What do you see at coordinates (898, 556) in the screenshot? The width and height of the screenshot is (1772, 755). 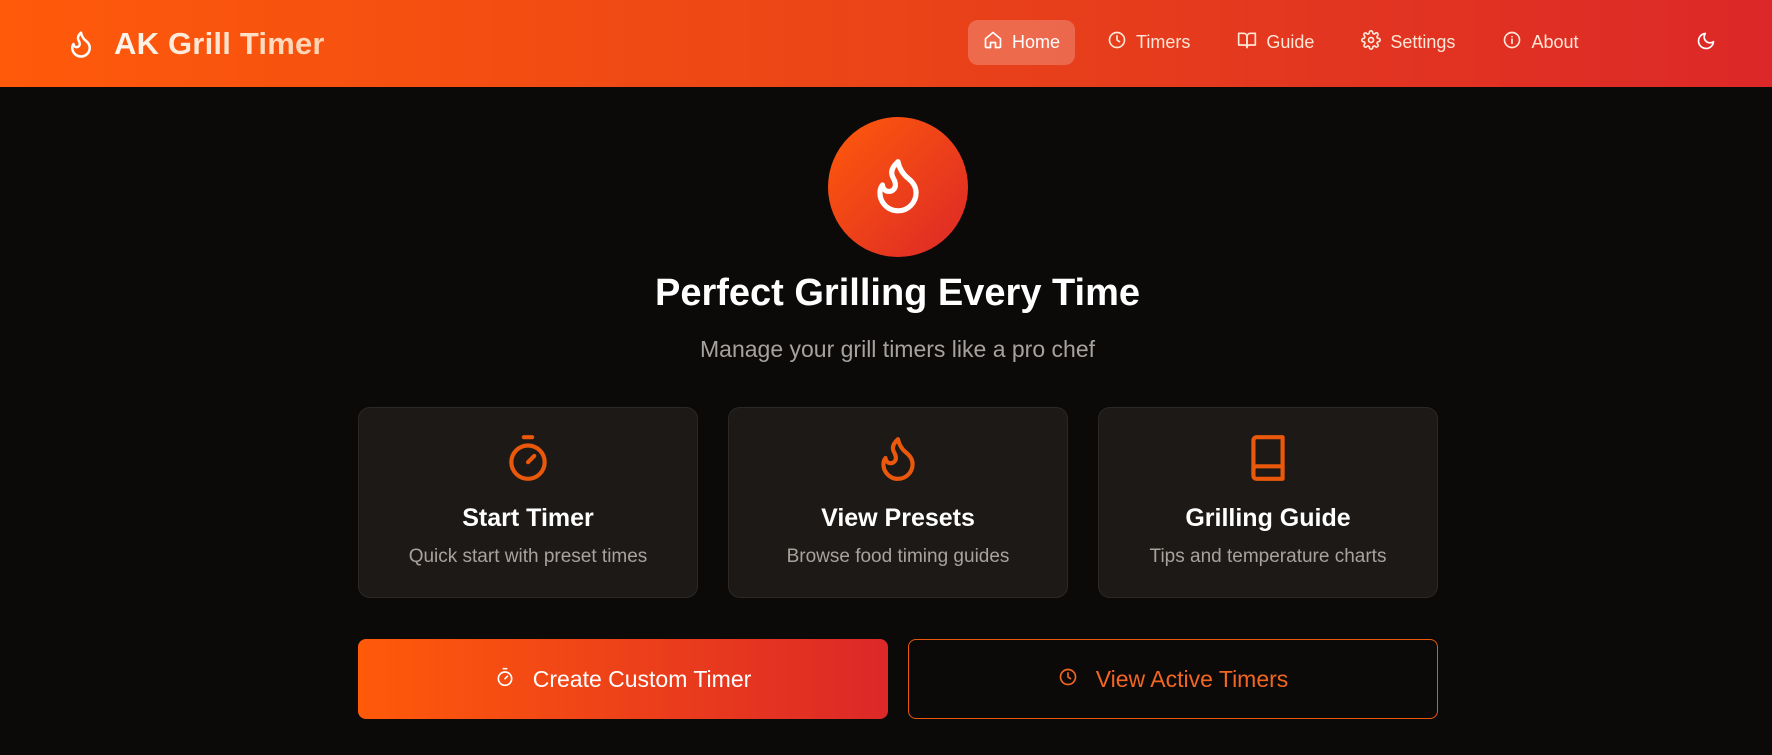 I see `card-description: Browse food timing guides` at bounding box center [898, 556].